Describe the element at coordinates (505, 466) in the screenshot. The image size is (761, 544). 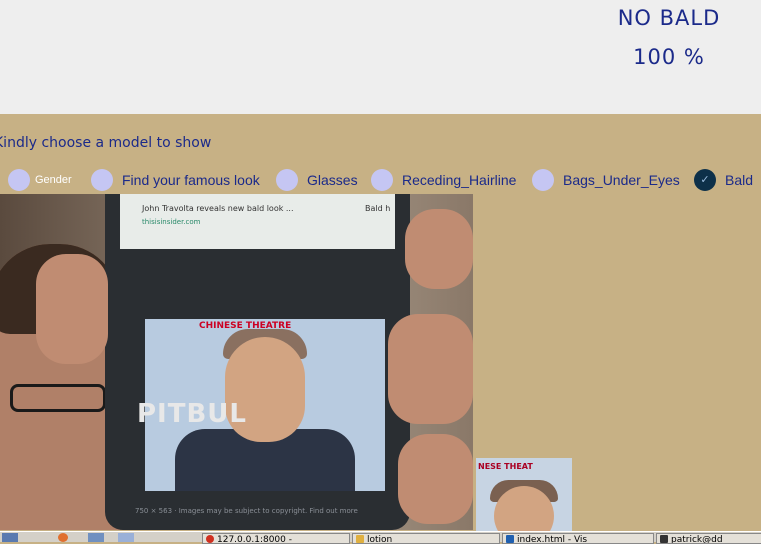
I see `thumbnail-sign: NESE THEAT` at that location.